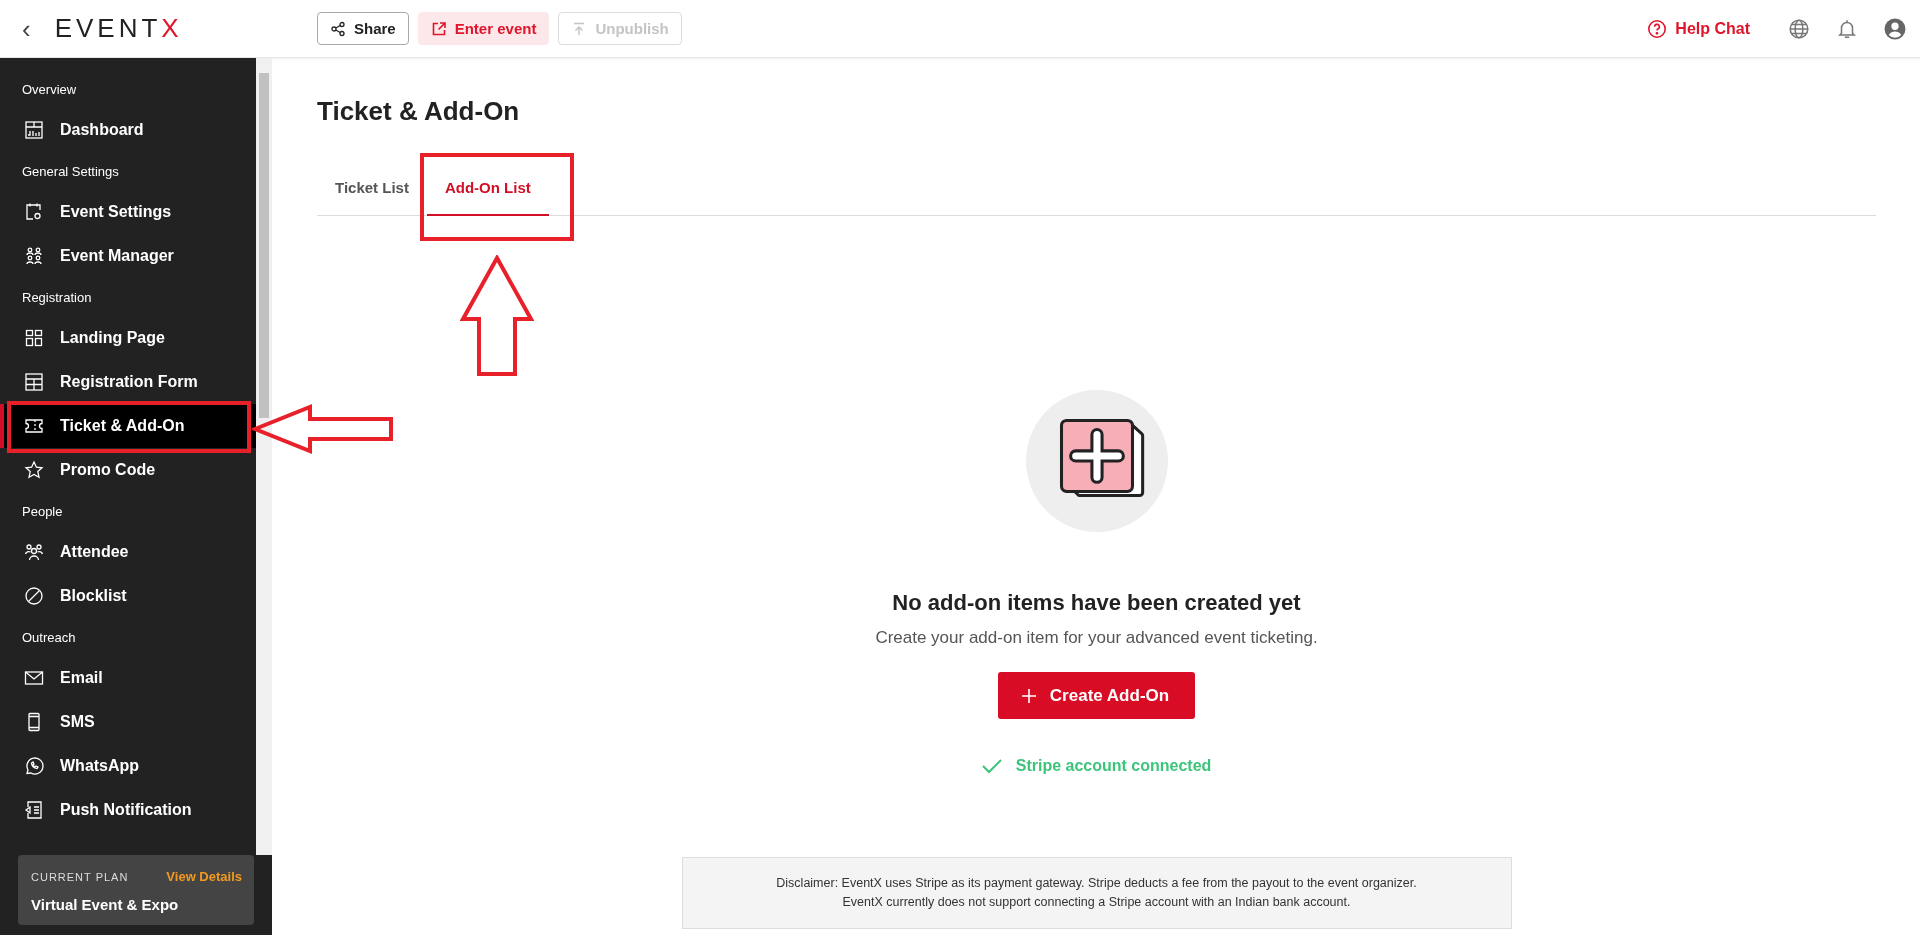  Describe the element at coordinates (34, 810) in the screenshot. I see `list-icon` at that location.